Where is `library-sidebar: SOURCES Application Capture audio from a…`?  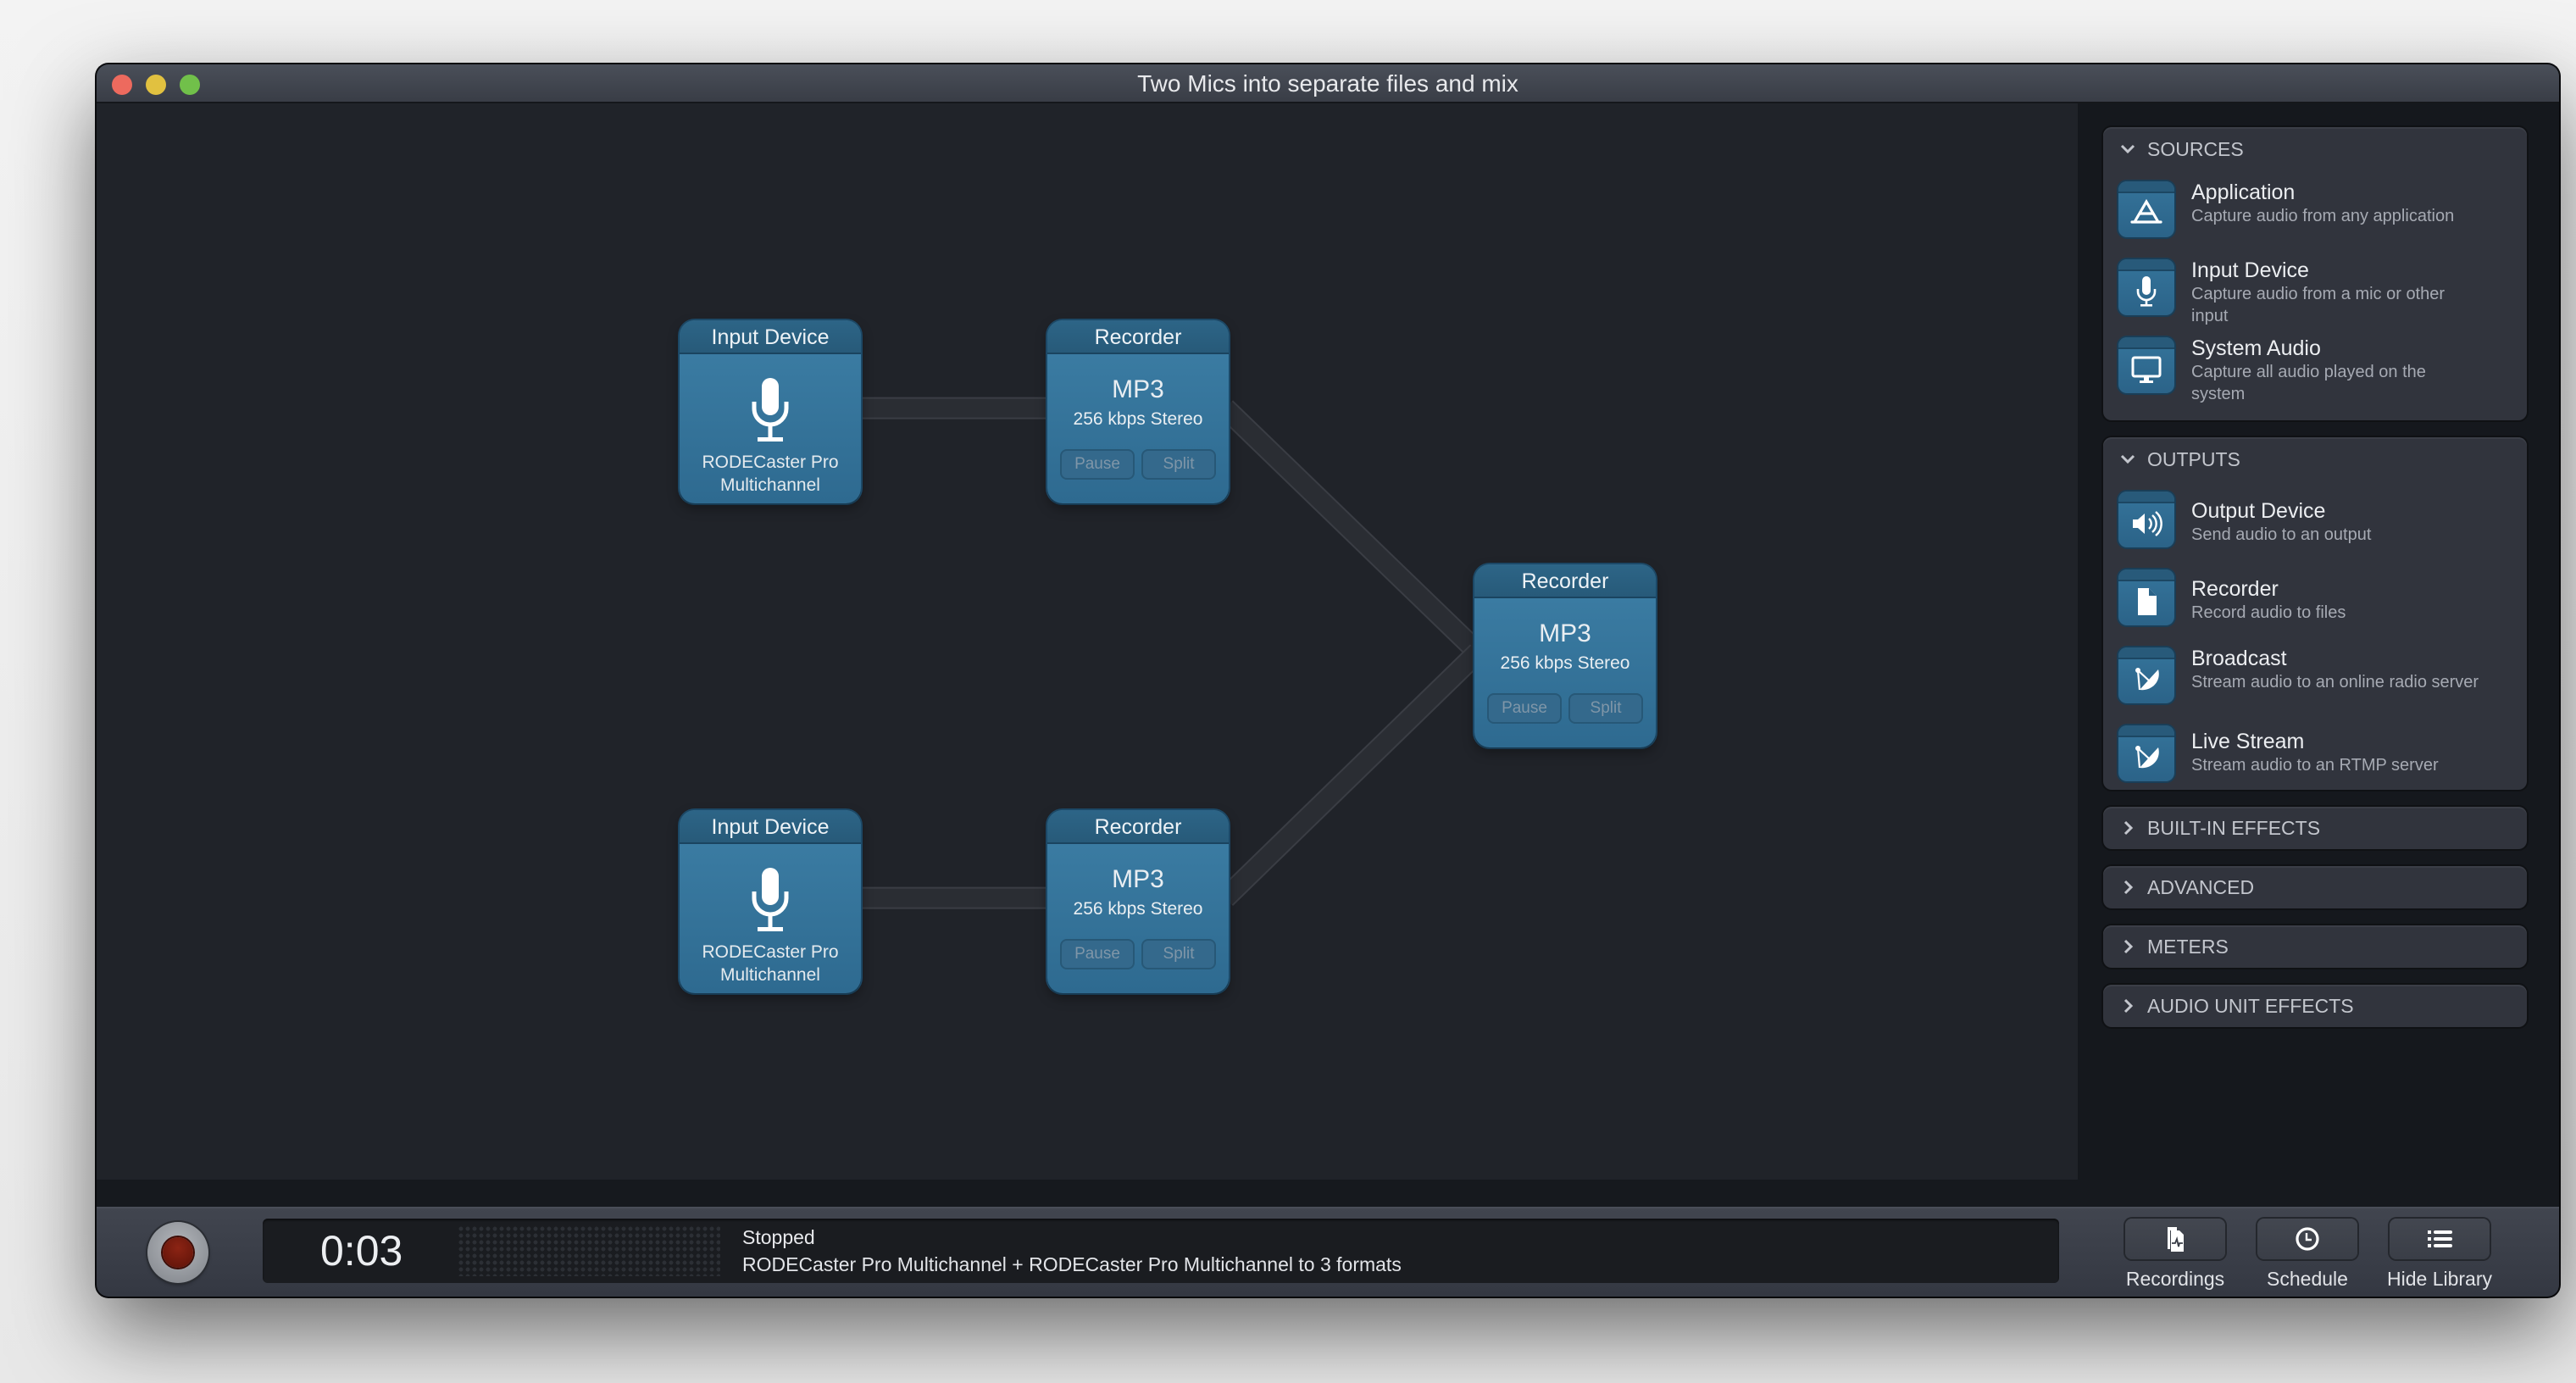 library-sidebar: SOURCES Application Capture audio from a… is located at coordinates (2318, 641).